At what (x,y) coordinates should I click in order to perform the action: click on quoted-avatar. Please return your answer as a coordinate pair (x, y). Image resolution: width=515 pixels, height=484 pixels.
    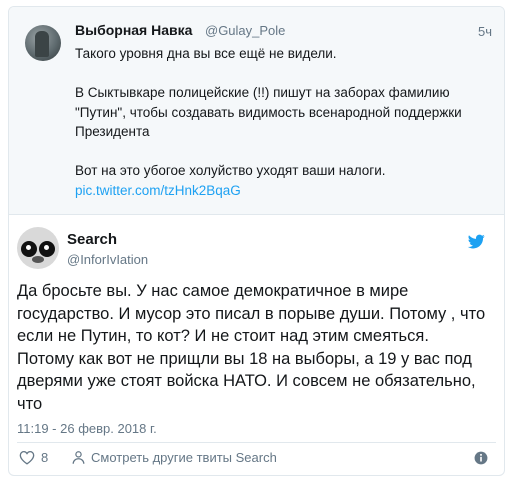
    Looking at the image, I should click on (43, 43).